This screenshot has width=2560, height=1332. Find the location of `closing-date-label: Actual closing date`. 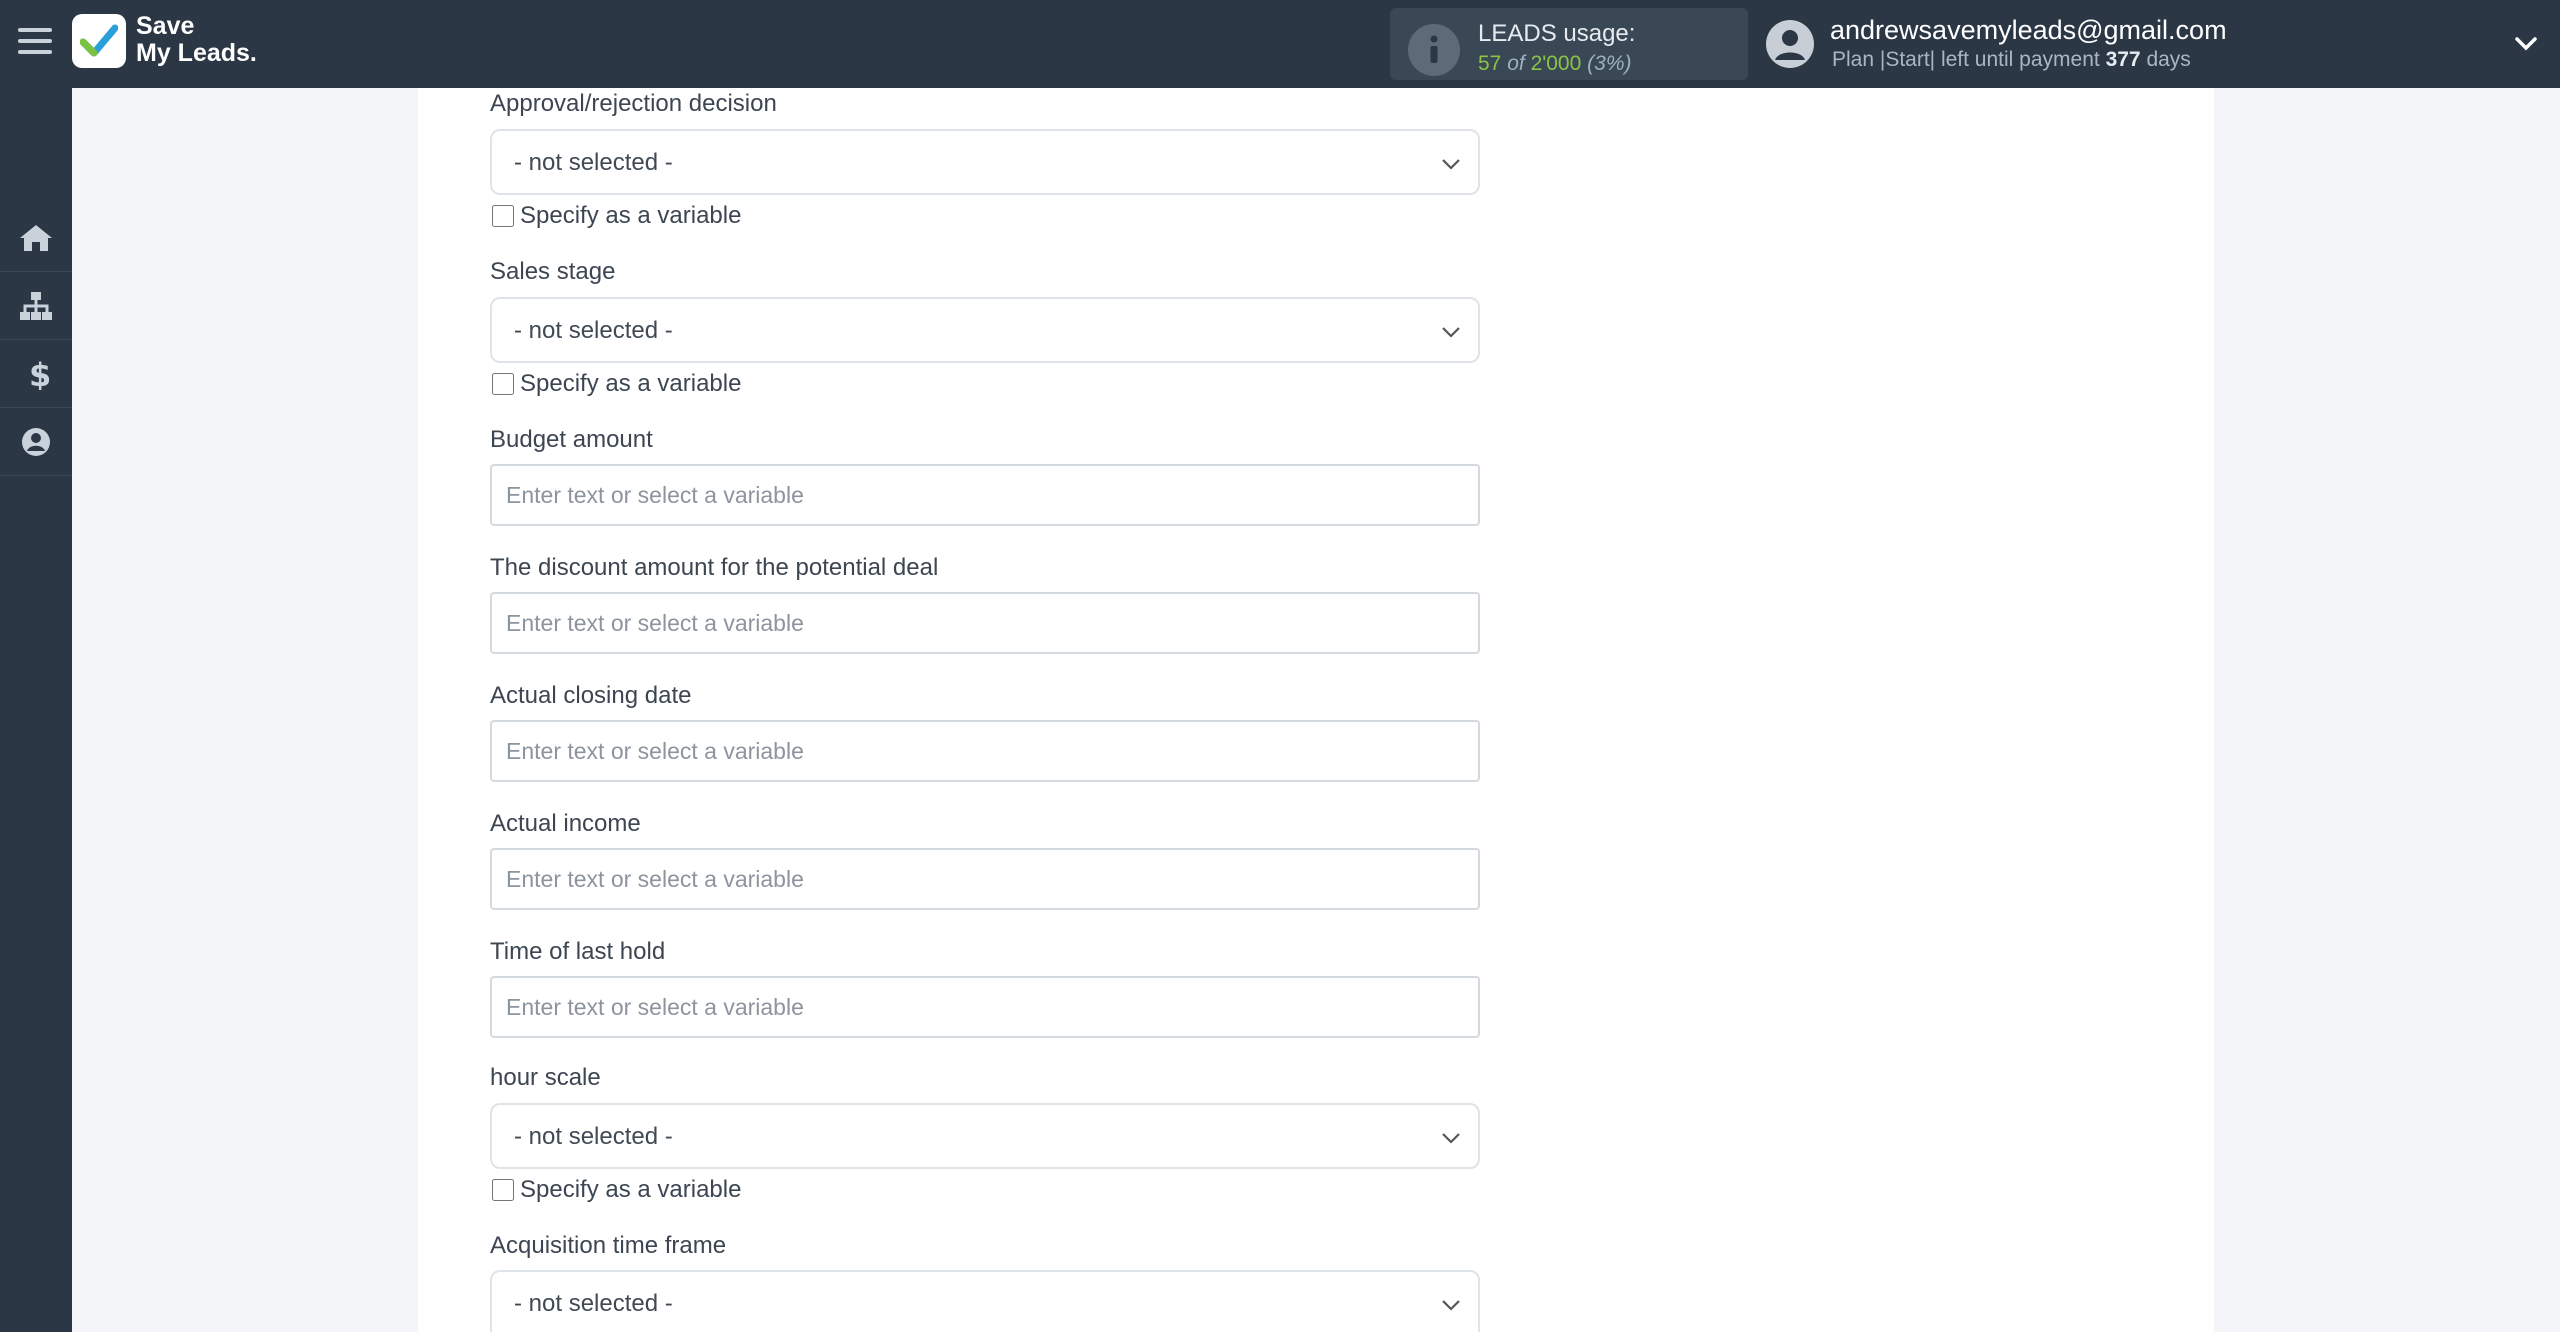

closing-date-label: Actual closing date is located at coordinates (591, 695).